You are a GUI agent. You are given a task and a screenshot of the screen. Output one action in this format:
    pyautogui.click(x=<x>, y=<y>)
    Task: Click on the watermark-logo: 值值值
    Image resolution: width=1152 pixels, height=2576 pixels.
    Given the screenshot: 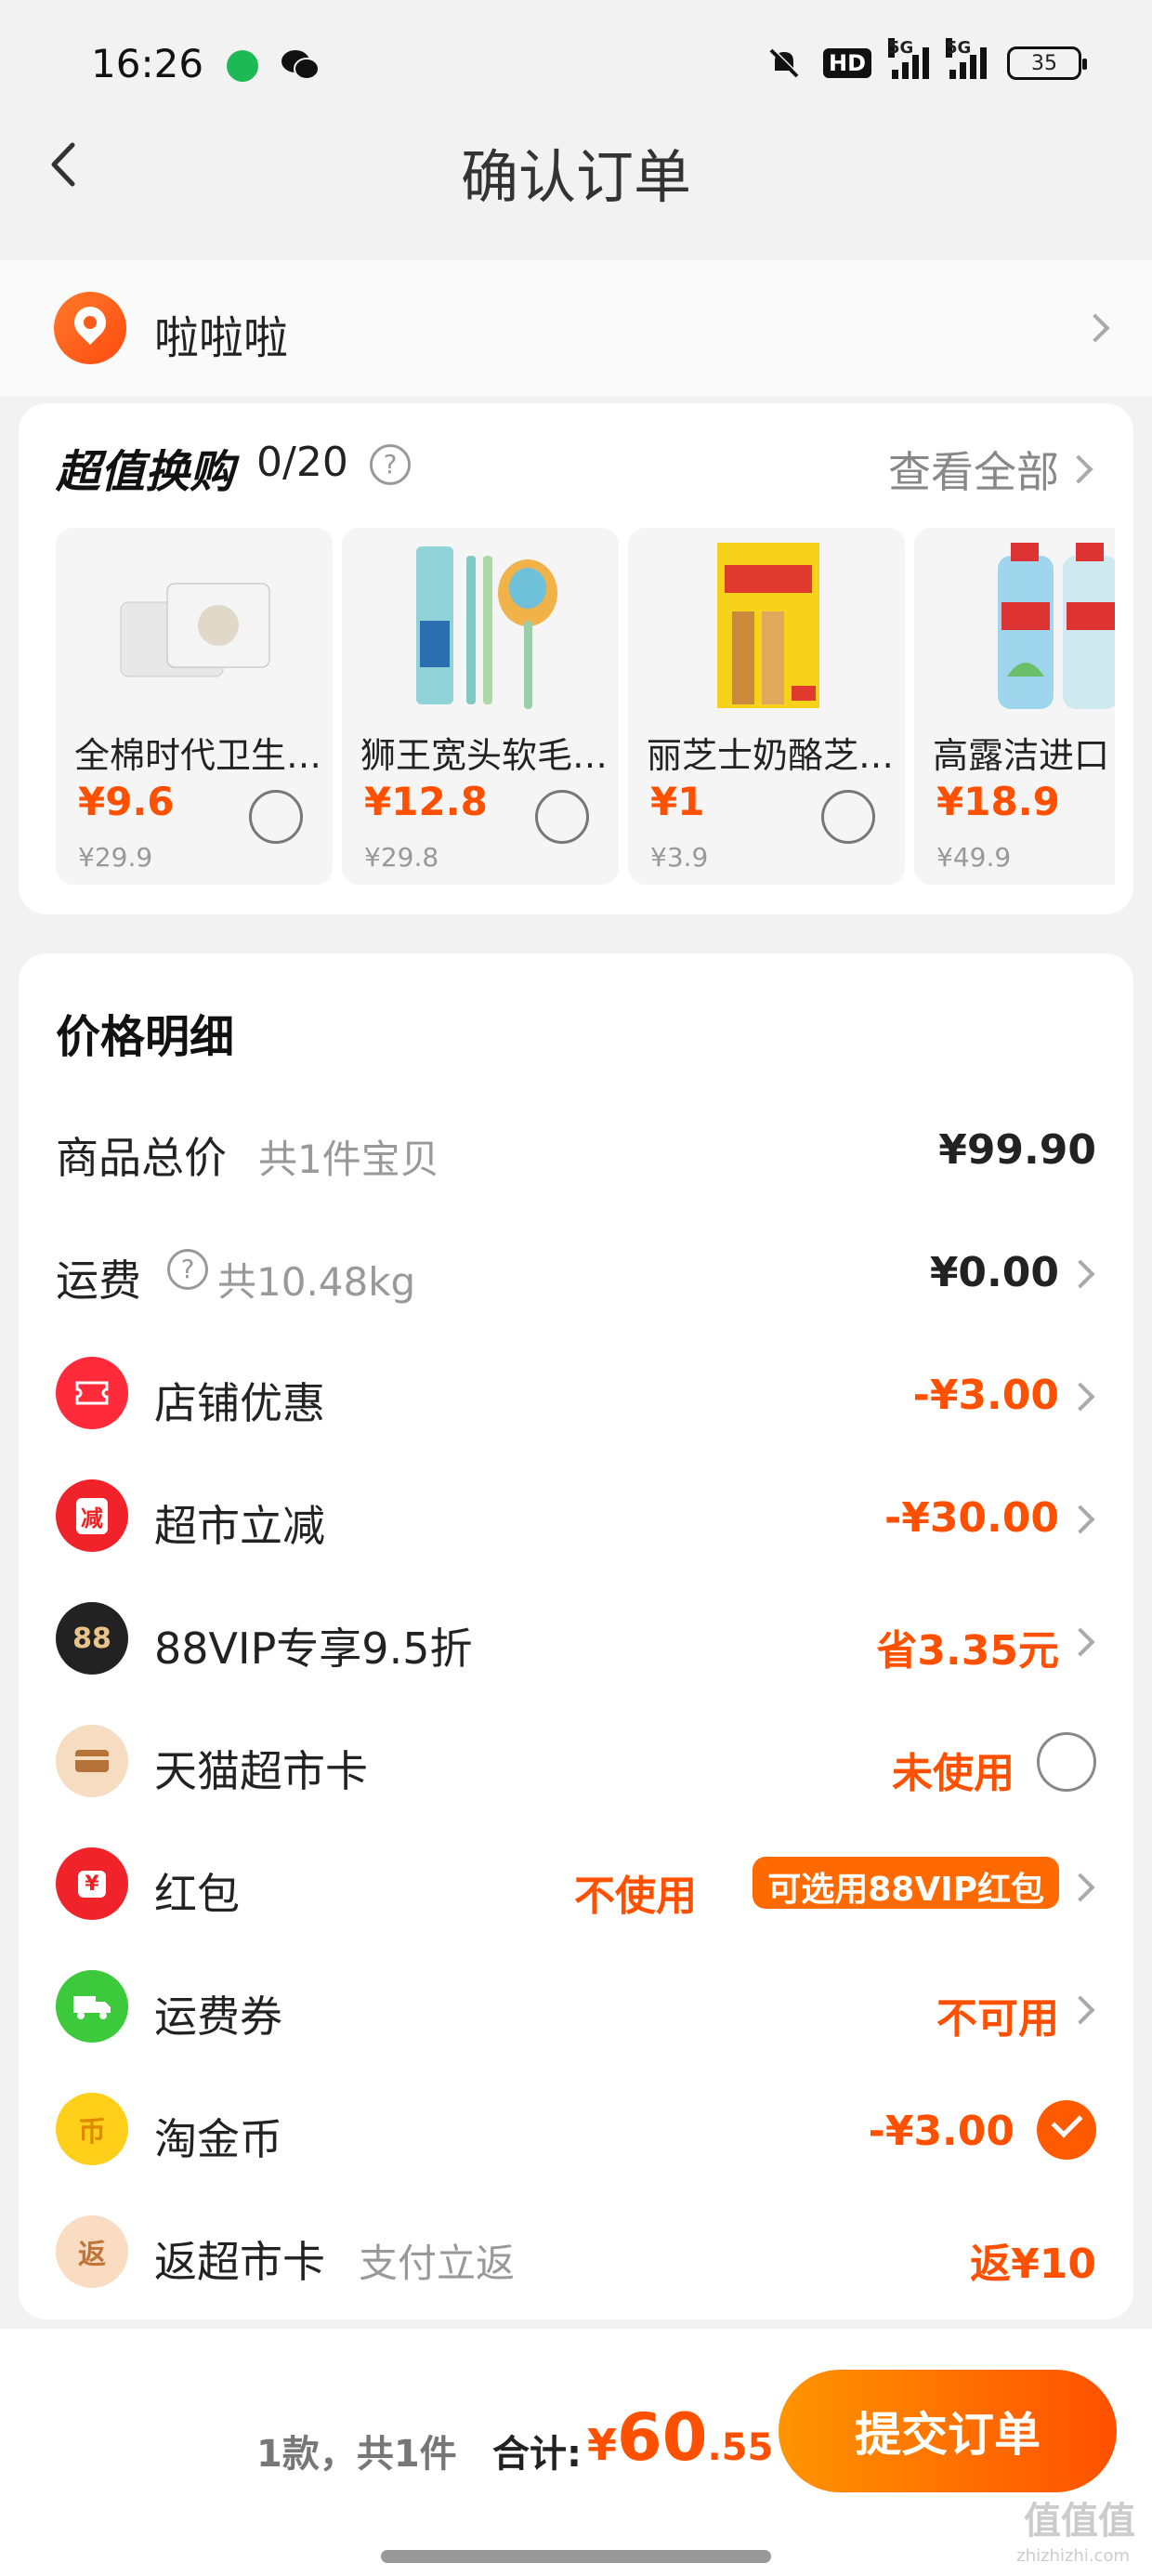 What is the action you would take?
    pyautogui.click(x=1079, y=2521)
    